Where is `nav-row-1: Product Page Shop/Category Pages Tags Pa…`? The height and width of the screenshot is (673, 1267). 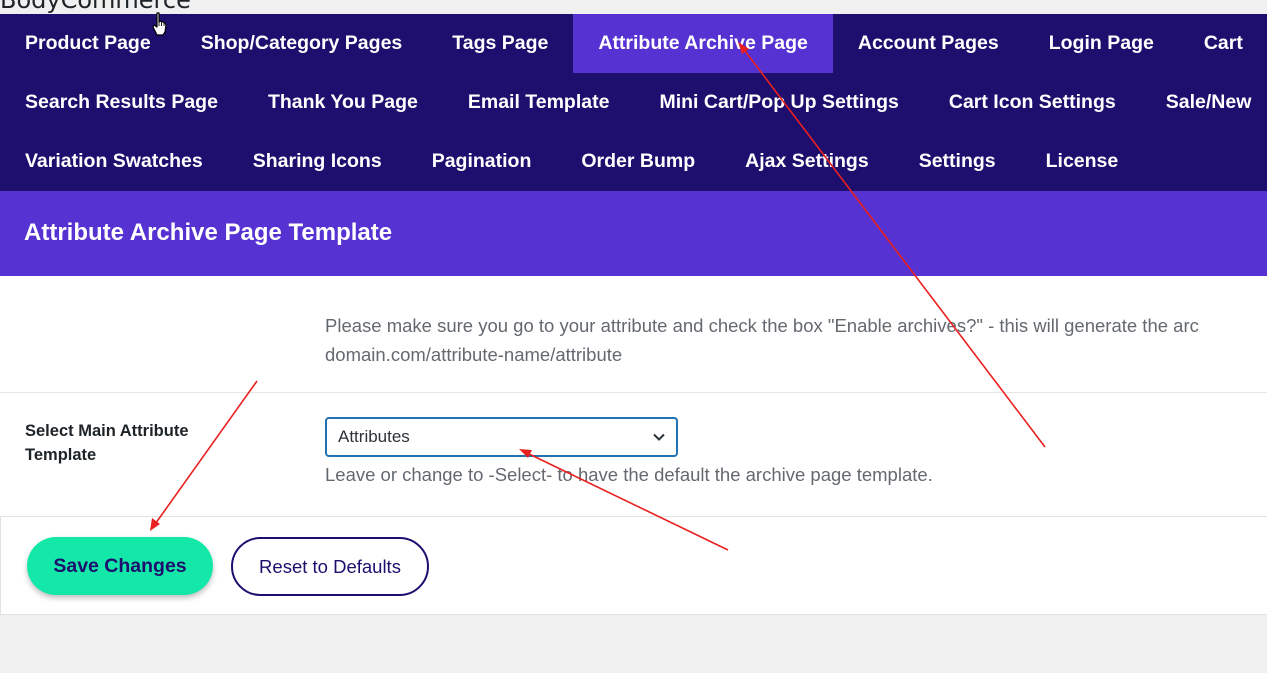 nav-row-1: Product Page Shop/Category Pages Tags Pa… is located at coordinates (633, 43).